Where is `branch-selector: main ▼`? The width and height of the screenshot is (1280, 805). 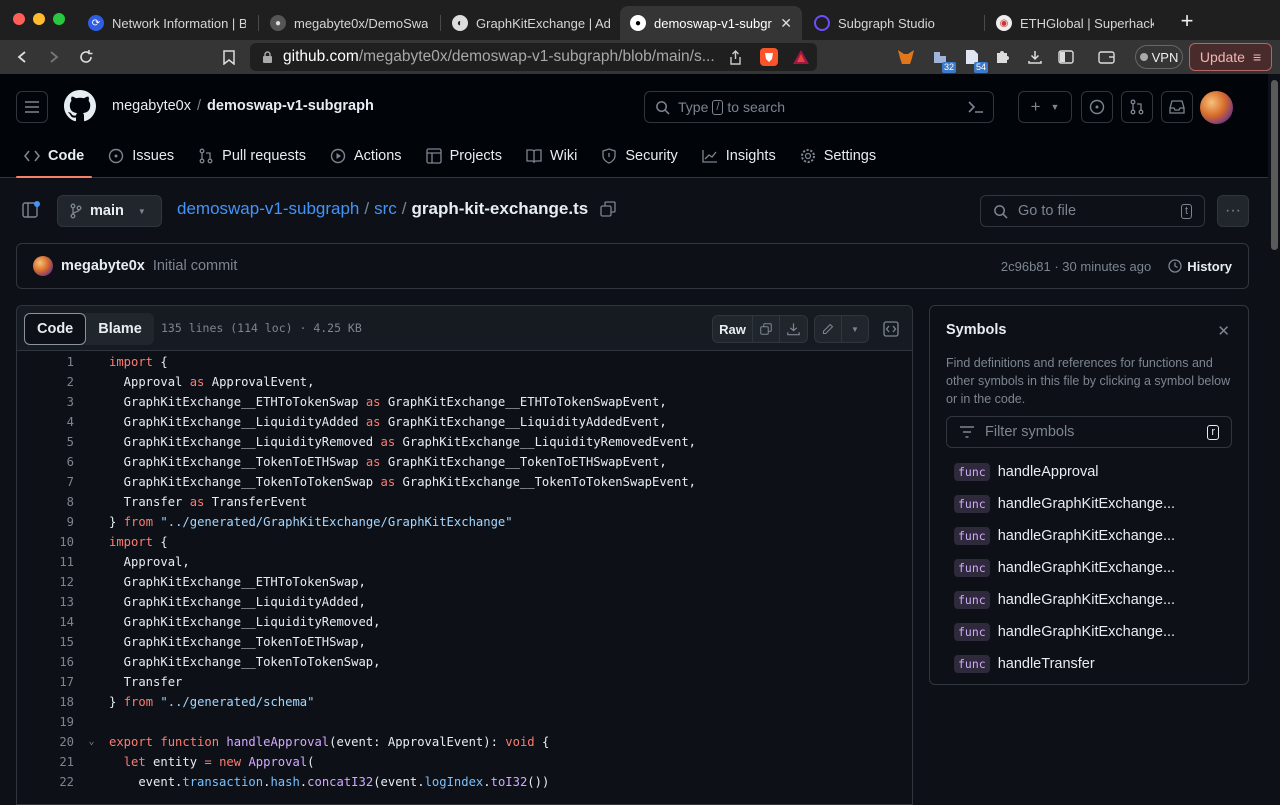 branch-selector: main ▼ is located at coordinates (109, 211).